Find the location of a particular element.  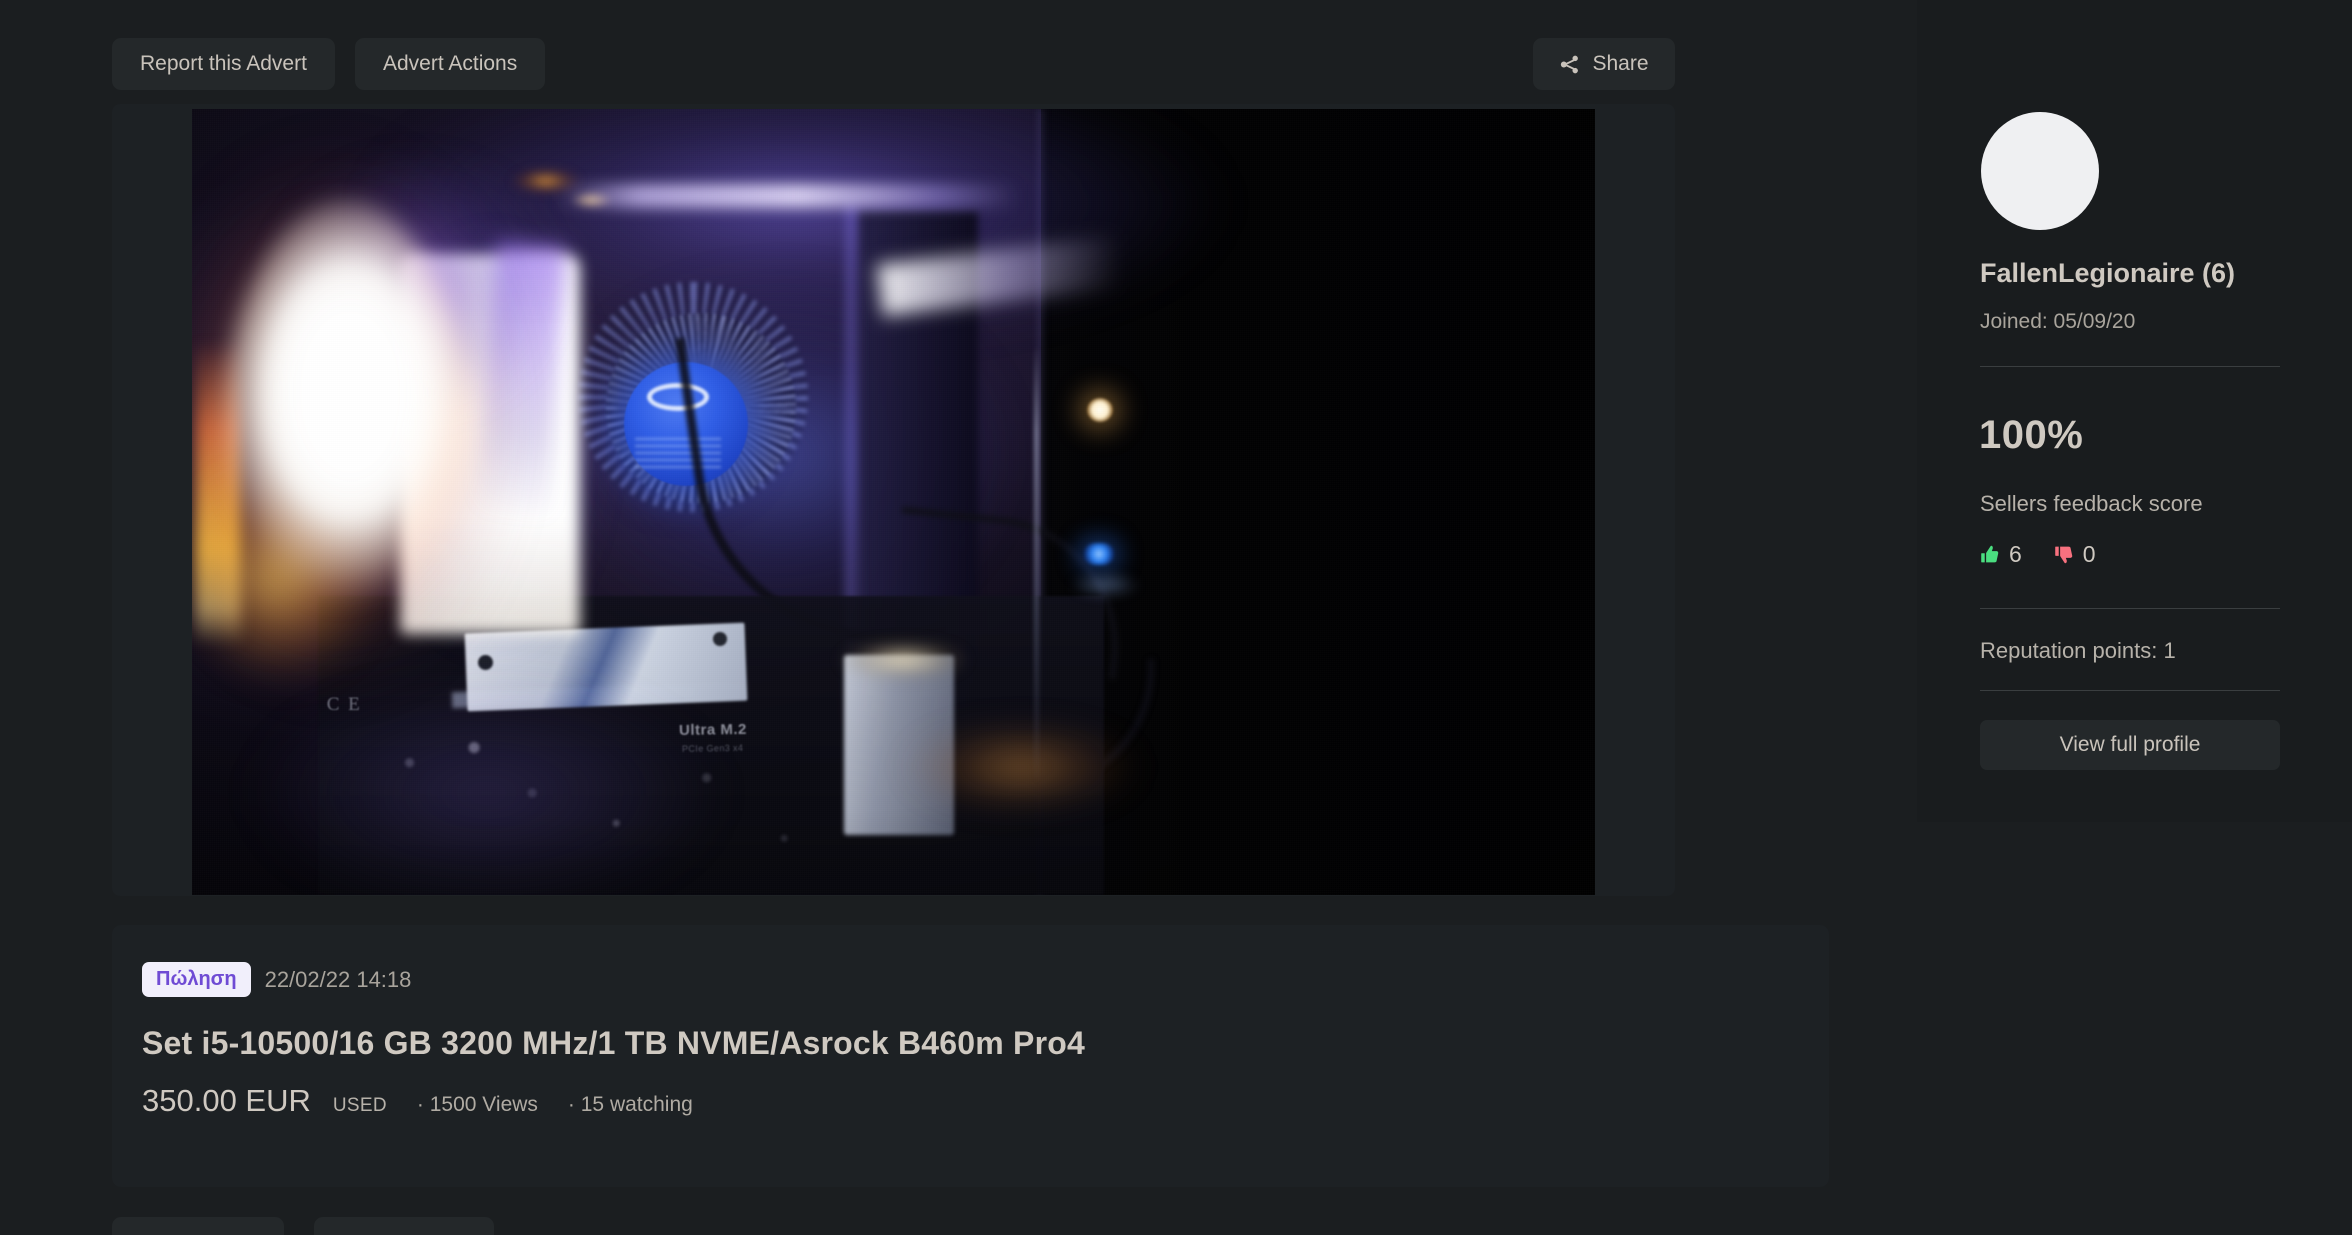

seller-name: FallenLegionaire (6) is located at coordinates (2107, 273).